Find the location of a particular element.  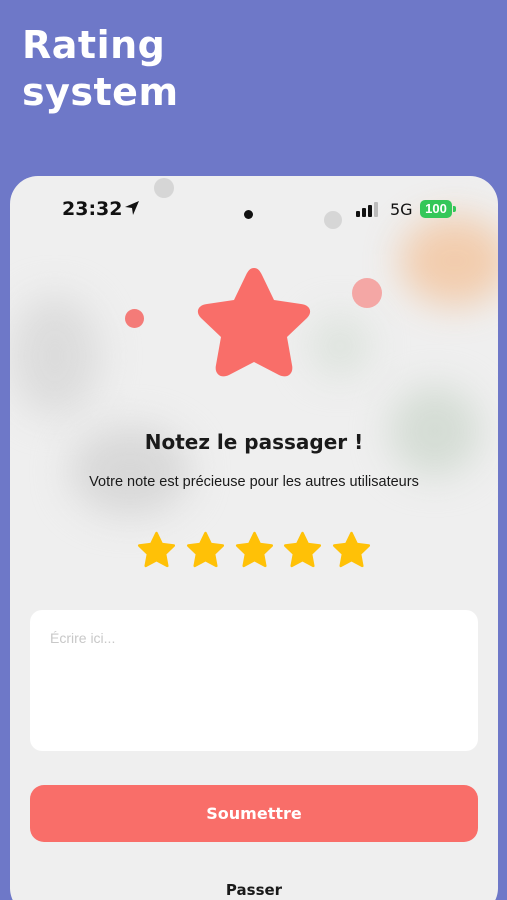

star-icon is located at coordinates (254, 322).